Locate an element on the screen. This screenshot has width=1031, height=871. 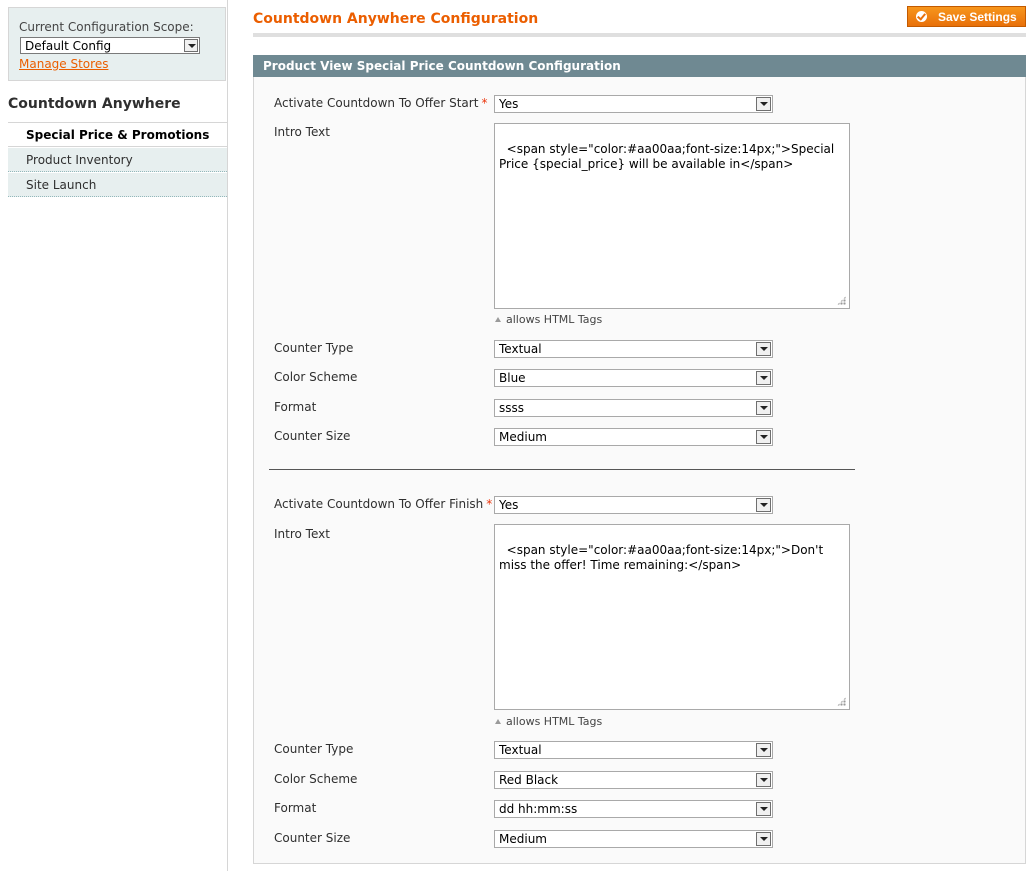
format-start-label: Format is located at coordinates (295, 407).